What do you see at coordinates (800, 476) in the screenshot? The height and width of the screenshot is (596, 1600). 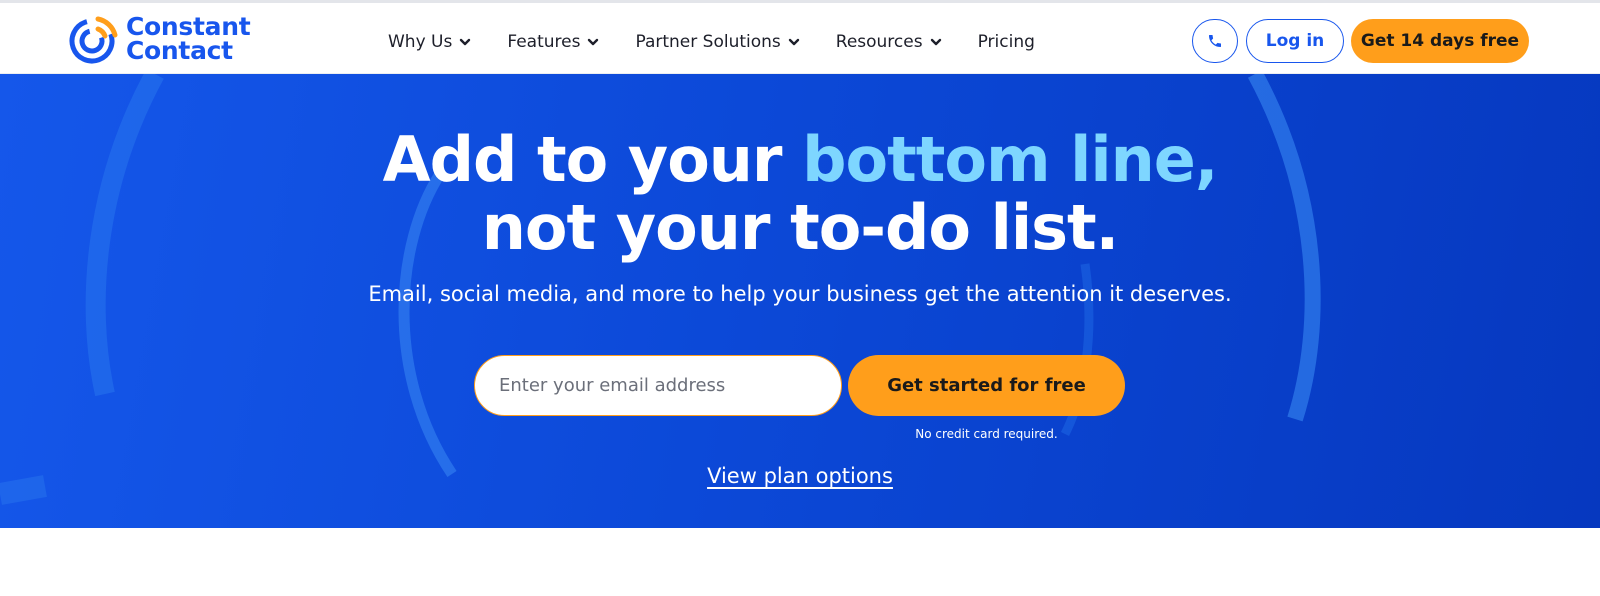 I see `view-plan-options-link: View plan options` at bounding box center [800, 476].